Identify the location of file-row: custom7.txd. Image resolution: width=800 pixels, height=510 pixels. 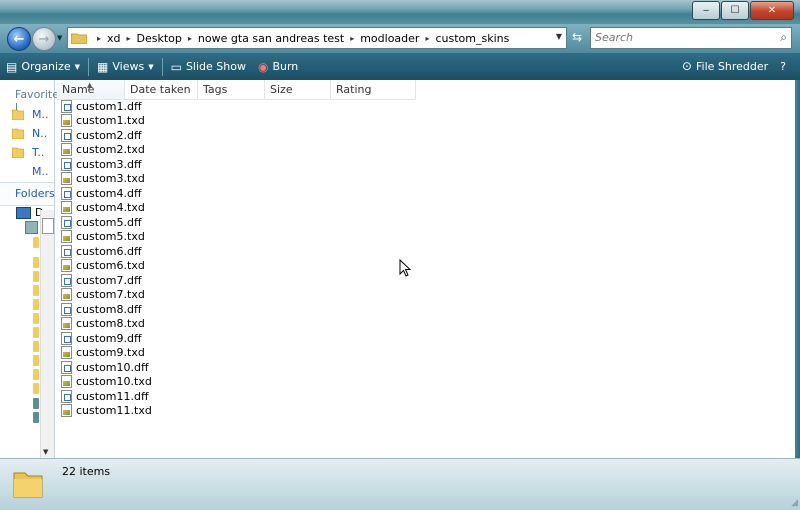
(106, 295).